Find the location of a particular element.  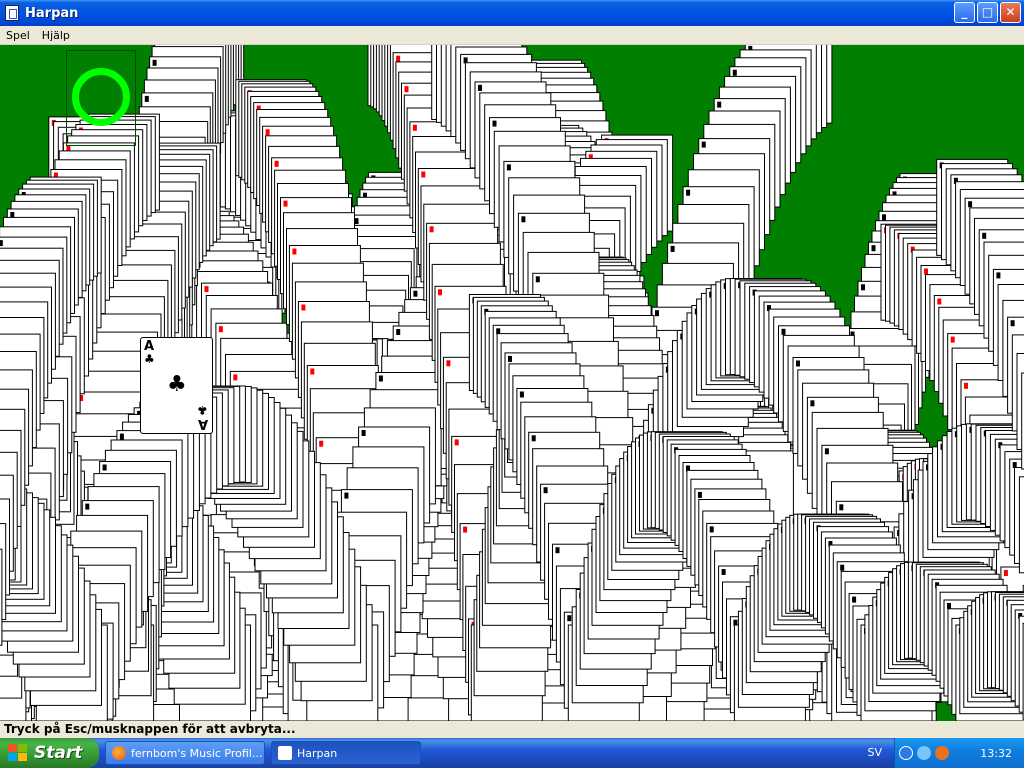

start-button: Start is located at coordinates (49, 753).